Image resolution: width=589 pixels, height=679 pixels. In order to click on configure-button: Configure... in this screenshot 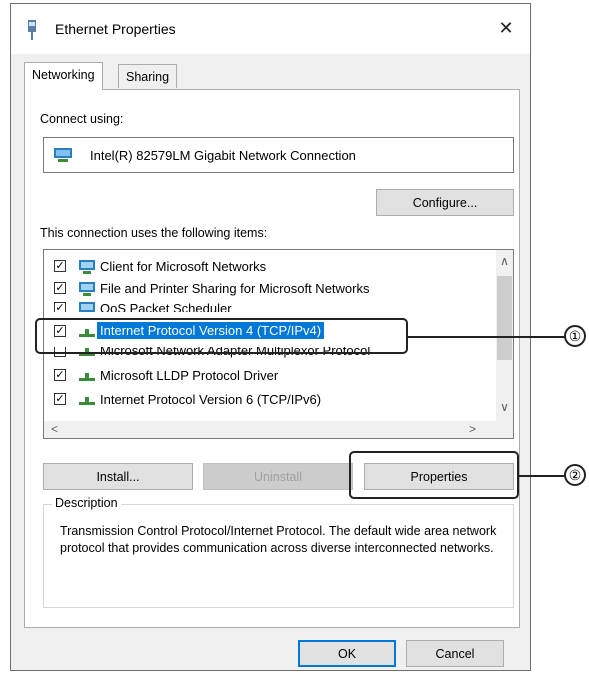, I will do `click(445, 202)`.